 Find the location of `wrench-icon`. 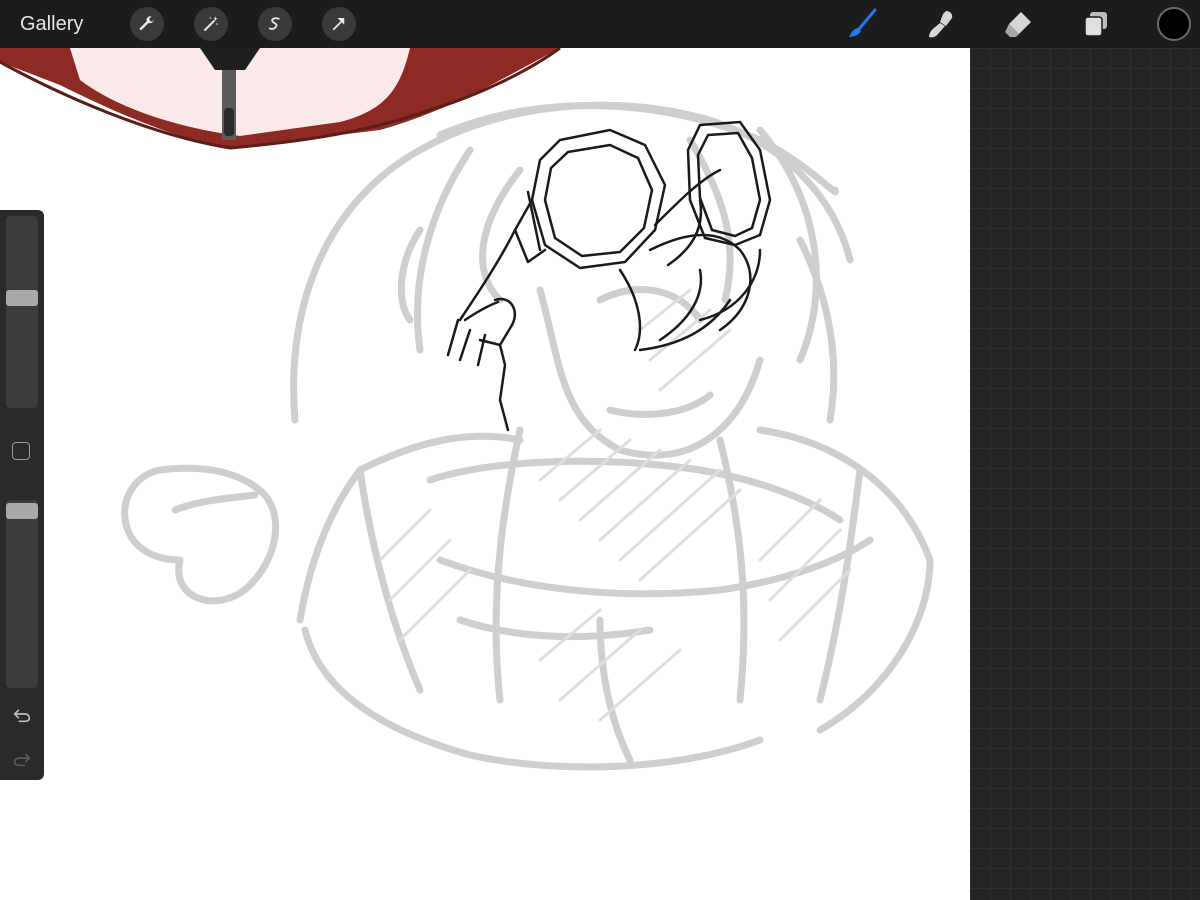

wrench-icon is located at coordinates (146, 23).